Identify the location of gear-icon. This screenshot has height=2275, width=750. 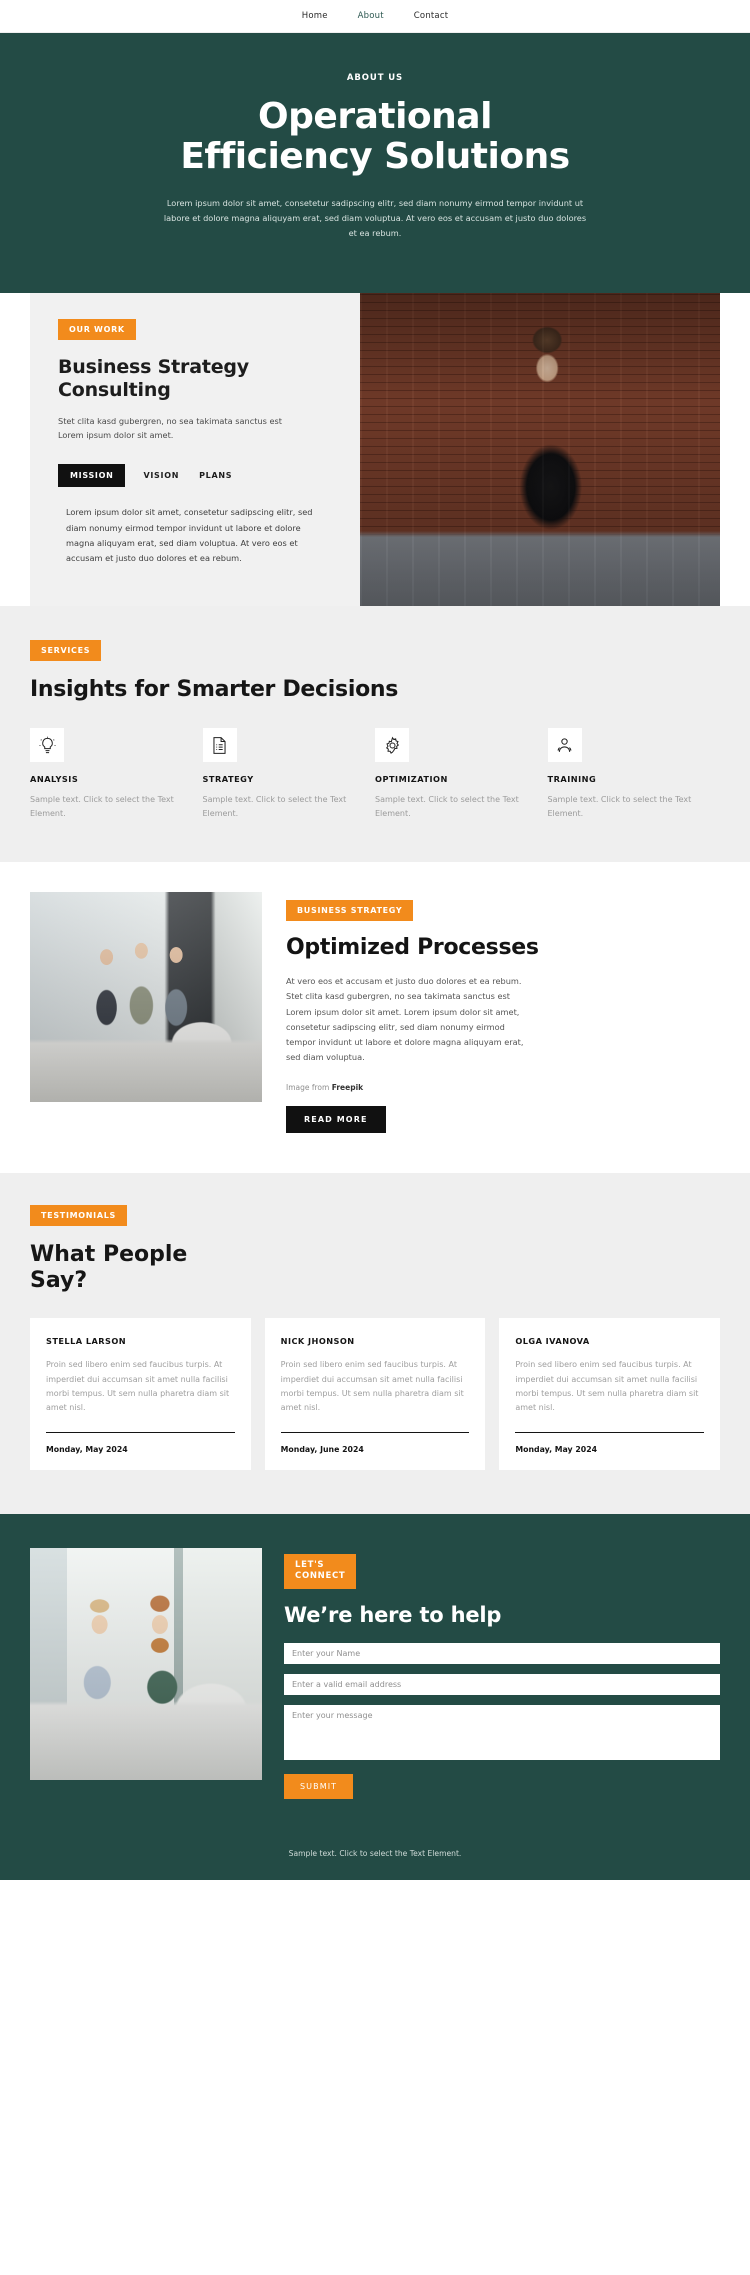
(392, 745).